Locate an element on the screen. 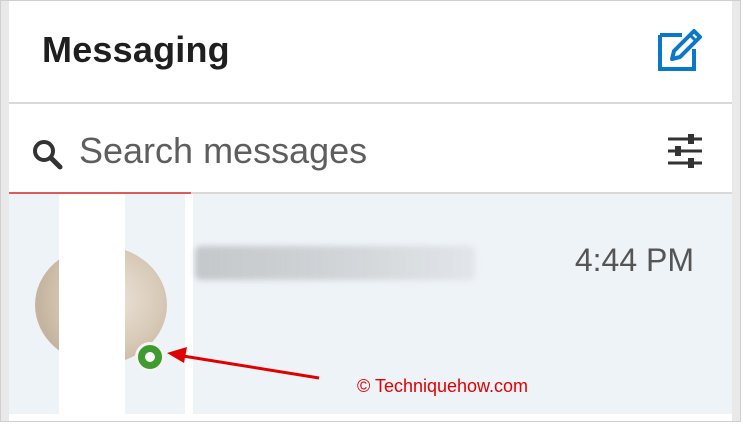  left-border is located at coordinates (5, 211).